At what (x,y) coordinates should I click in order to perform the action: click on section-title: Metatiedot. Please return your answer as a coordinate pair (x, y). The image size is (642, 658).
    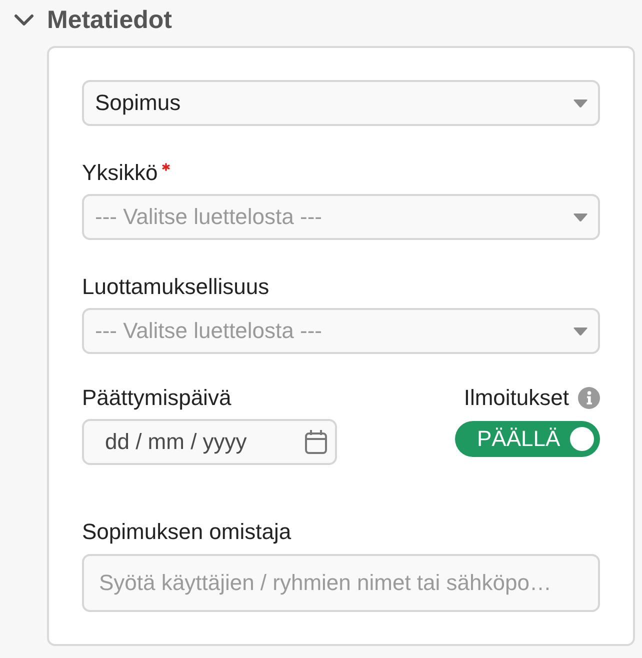
    Looking at the image, I should click on (109, 20).